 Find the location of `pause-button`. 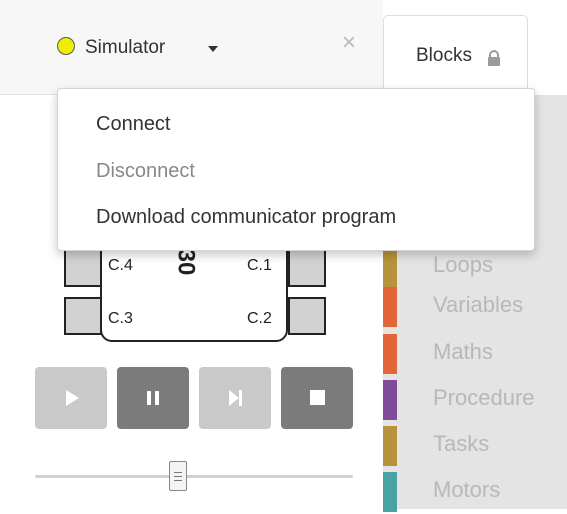

pause-button is located at coordinates (153, 398).